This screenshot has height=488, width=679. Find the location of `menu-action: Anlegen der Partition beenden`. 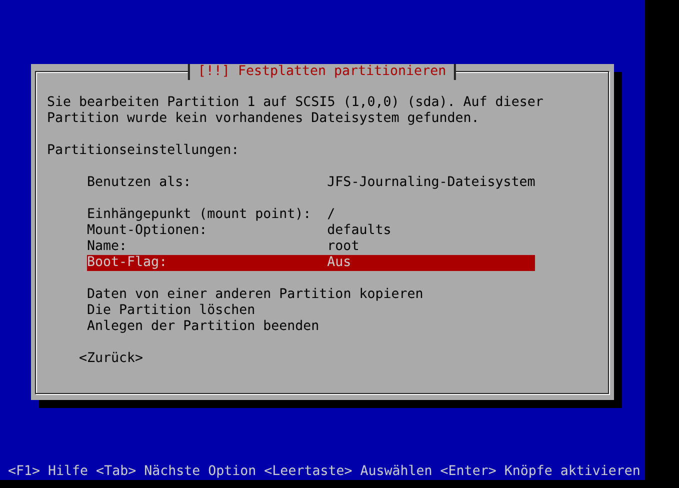

menu-action: Anlegen der Partition beenden is located at coordinates (203, 326).